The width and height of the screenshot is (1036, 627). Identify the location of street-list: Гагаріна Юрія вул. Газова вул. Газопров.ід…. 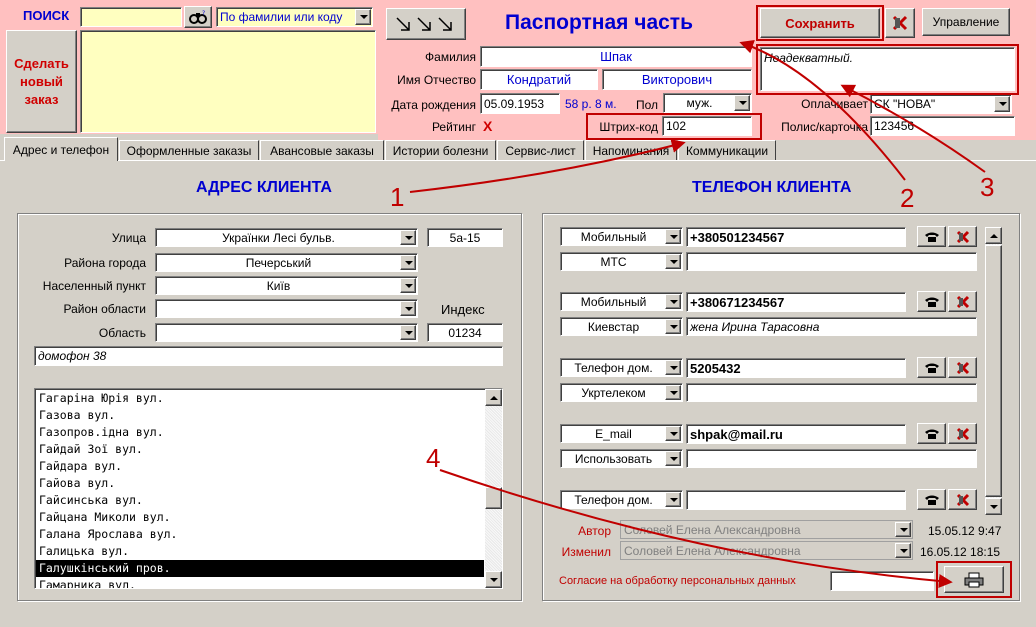
(268, 488).